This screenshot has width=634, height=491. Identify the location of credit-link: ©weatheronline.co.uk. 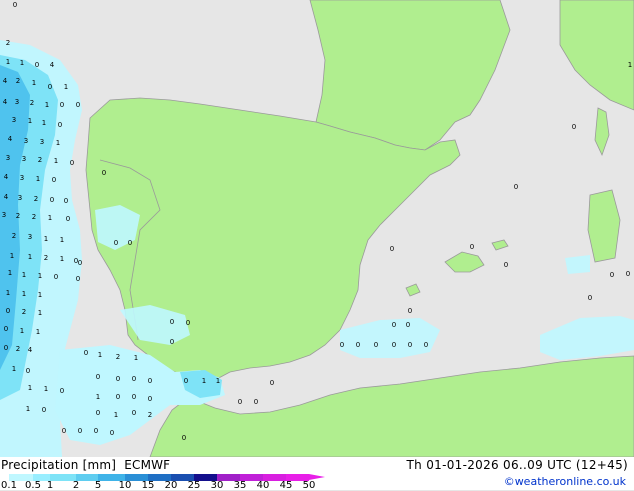
(565, 481).